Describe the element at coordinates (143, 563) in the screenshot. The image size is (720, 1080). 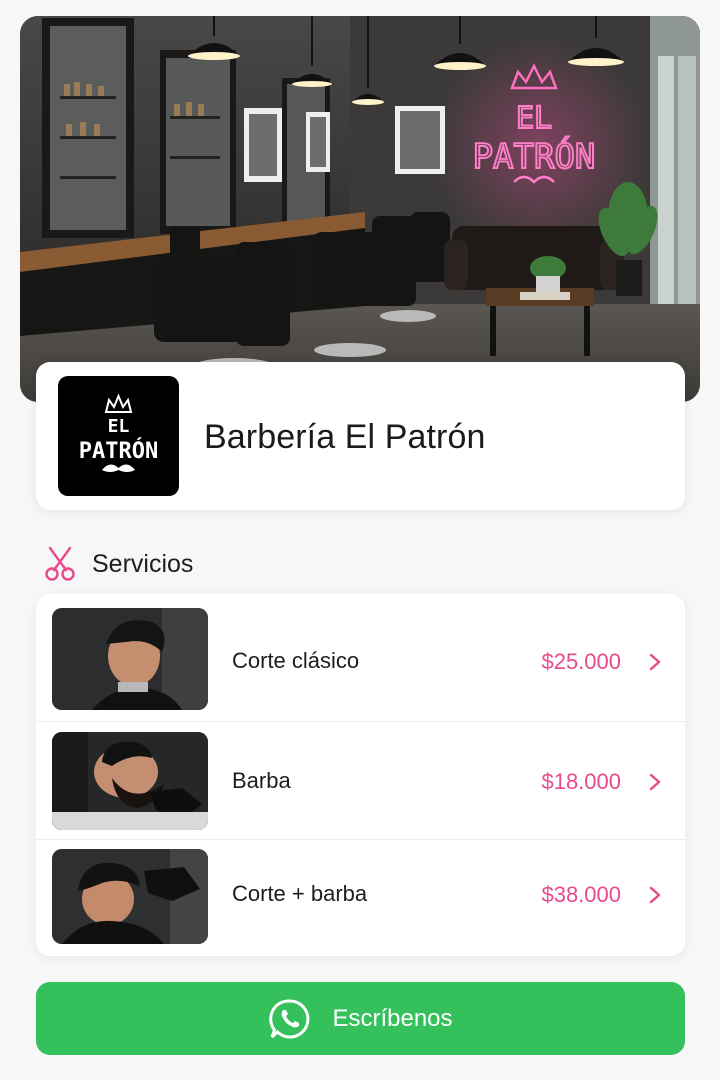
I see `section-title: Servicios` at that location.